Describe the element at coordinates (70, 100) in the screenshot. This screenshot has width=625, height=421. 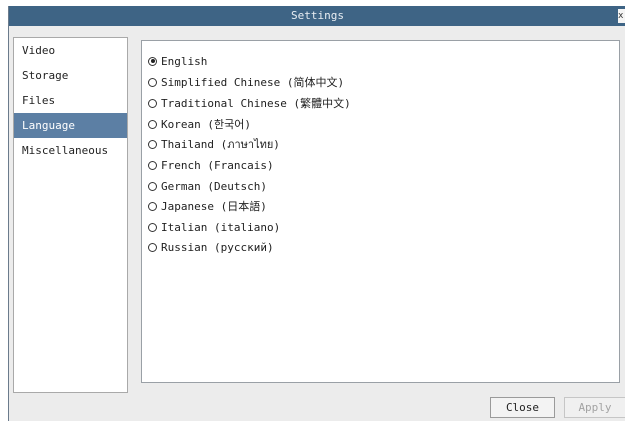
I see `sidebar-item-files: Files` at that location.